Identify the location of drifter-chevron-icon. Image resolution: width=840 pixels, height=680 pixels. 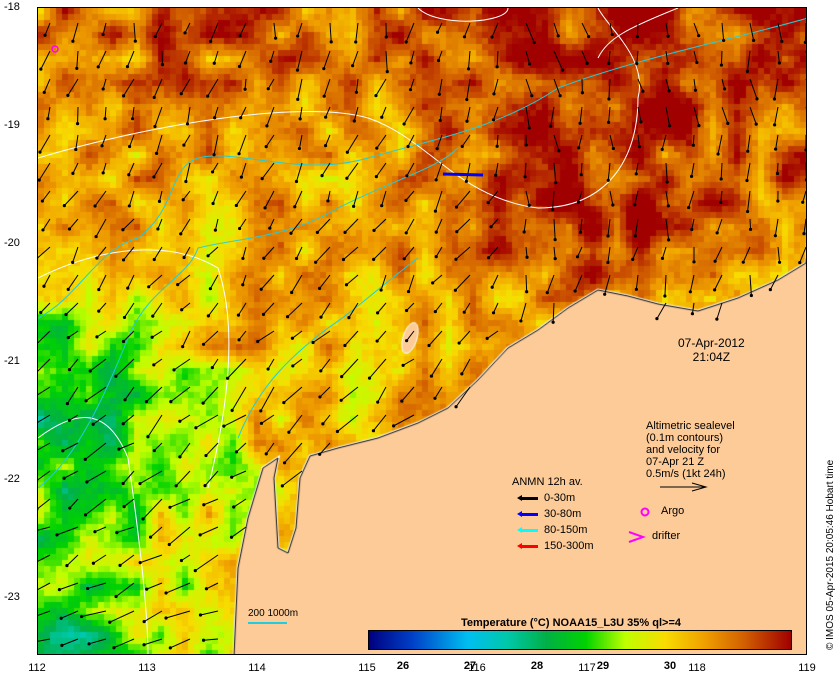
(637, 537).